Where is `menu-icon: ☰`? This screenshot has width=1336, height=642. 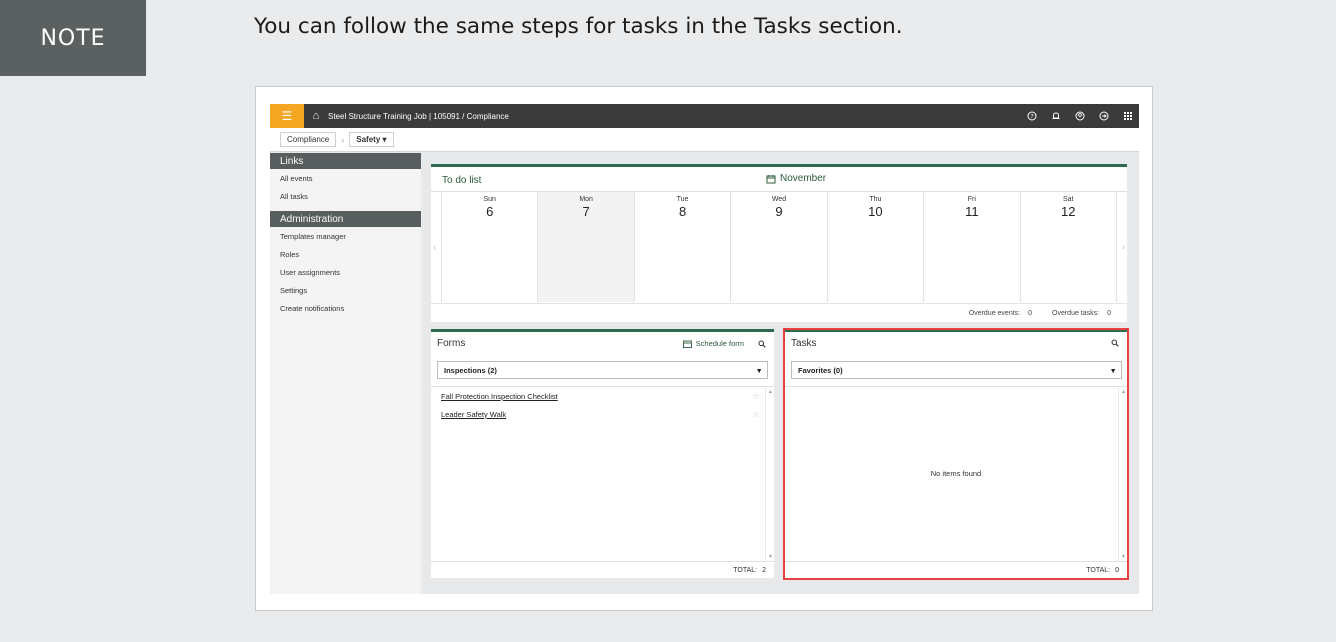 menu-icon: ☰ is located at coordinates (287, 116).